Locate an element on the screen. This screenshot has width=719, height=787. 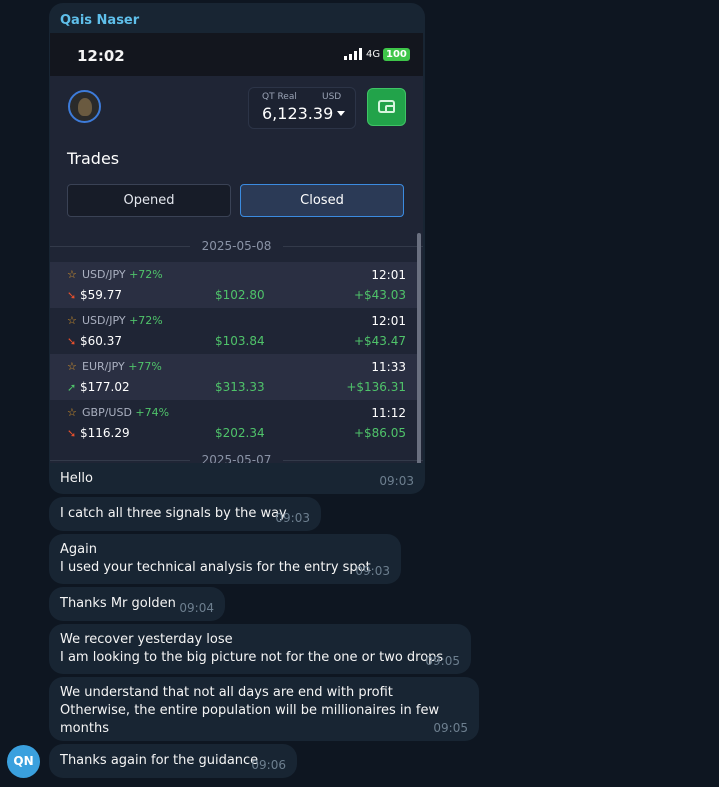
payout-percent: +74% is located at coordinates (152, 412).